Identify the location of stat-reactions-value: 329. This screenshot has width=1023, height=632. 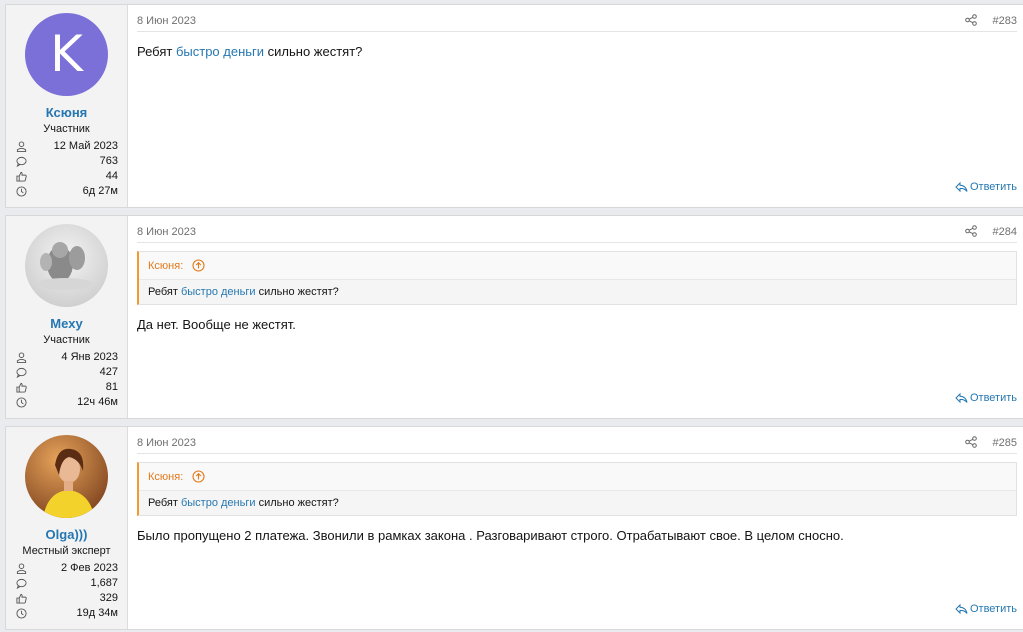
(108, 598).